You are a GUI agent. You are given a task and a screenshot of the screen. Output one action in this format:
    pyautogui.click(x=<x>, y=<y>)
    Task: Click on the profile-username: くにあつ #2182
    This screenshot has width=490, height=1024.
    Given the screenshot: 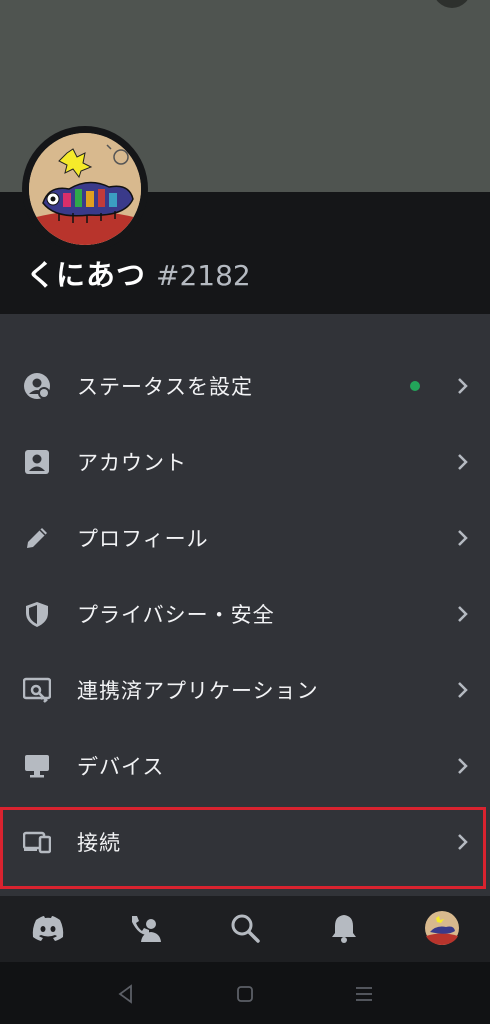 What is the action you would take?
    pyautogui.click(x=138, y=276)
    